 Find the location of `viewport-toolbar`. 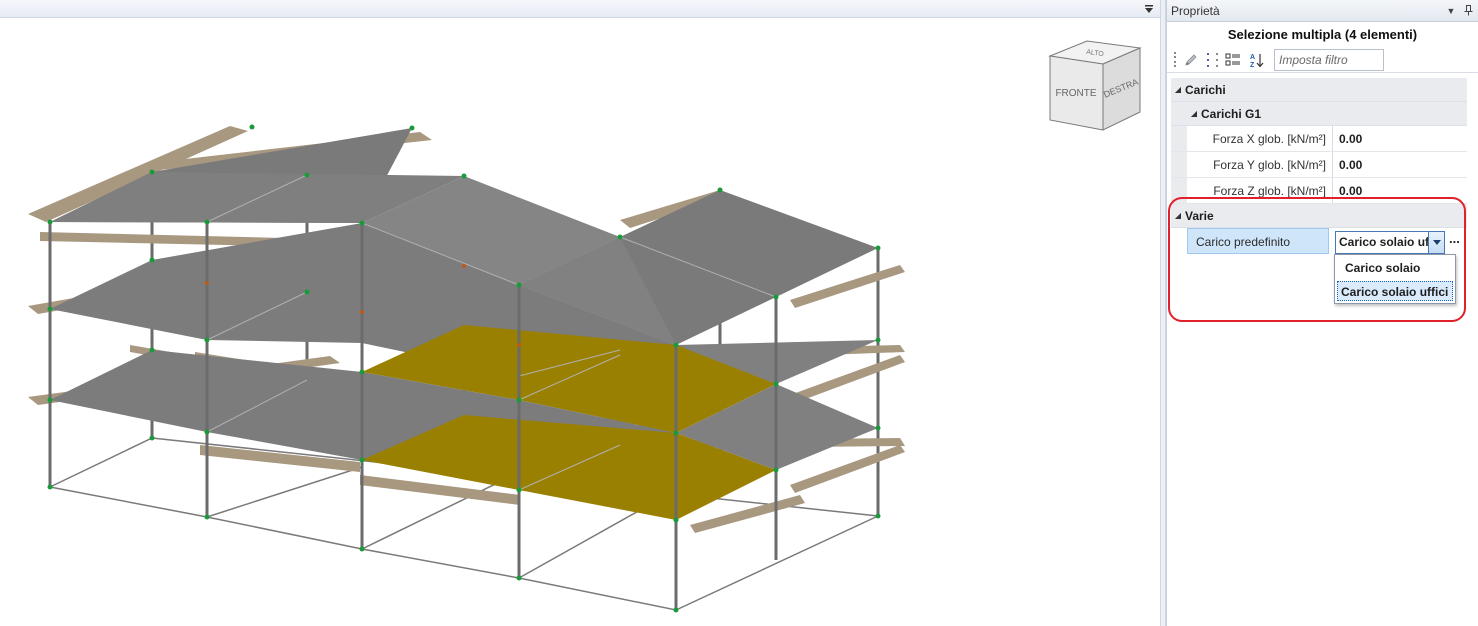

viewport-toolbar is located at coordinates (580, 9).